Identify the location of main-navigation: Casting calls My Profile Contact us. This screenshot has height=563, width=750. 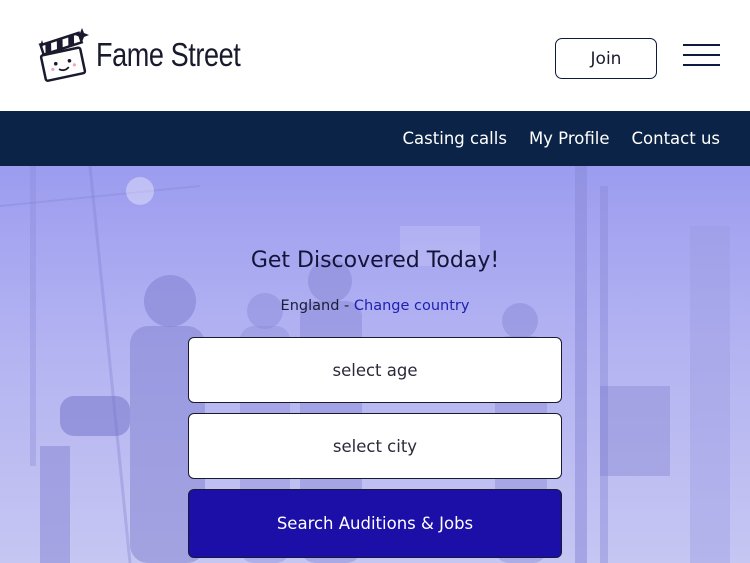
(375, 138).